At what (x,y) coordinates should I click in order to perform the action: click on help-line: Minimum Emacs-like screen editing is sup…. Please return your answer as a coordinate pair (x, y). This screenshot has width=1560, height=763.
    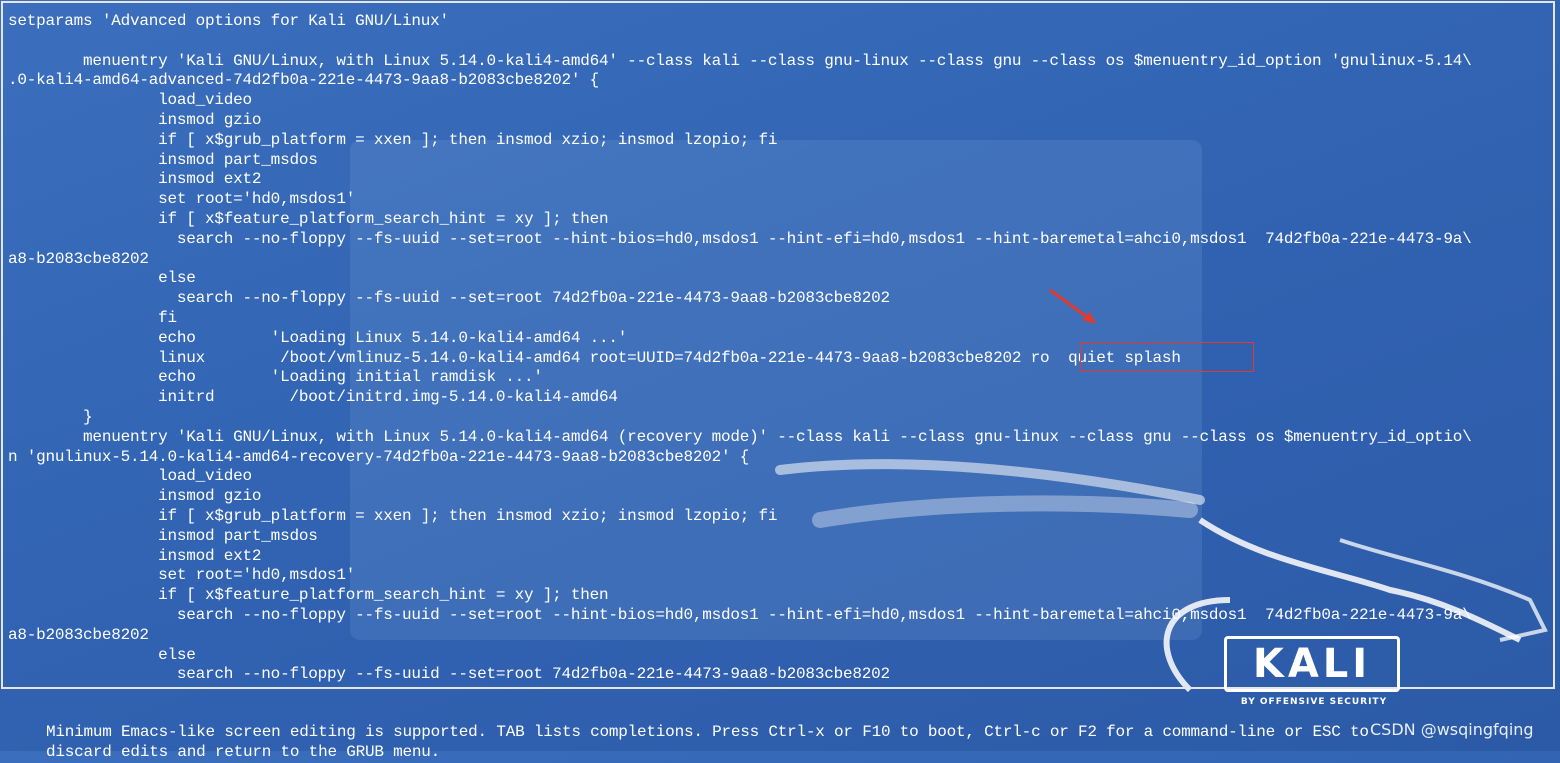
    Looking at the image, I should click on (707, 732).